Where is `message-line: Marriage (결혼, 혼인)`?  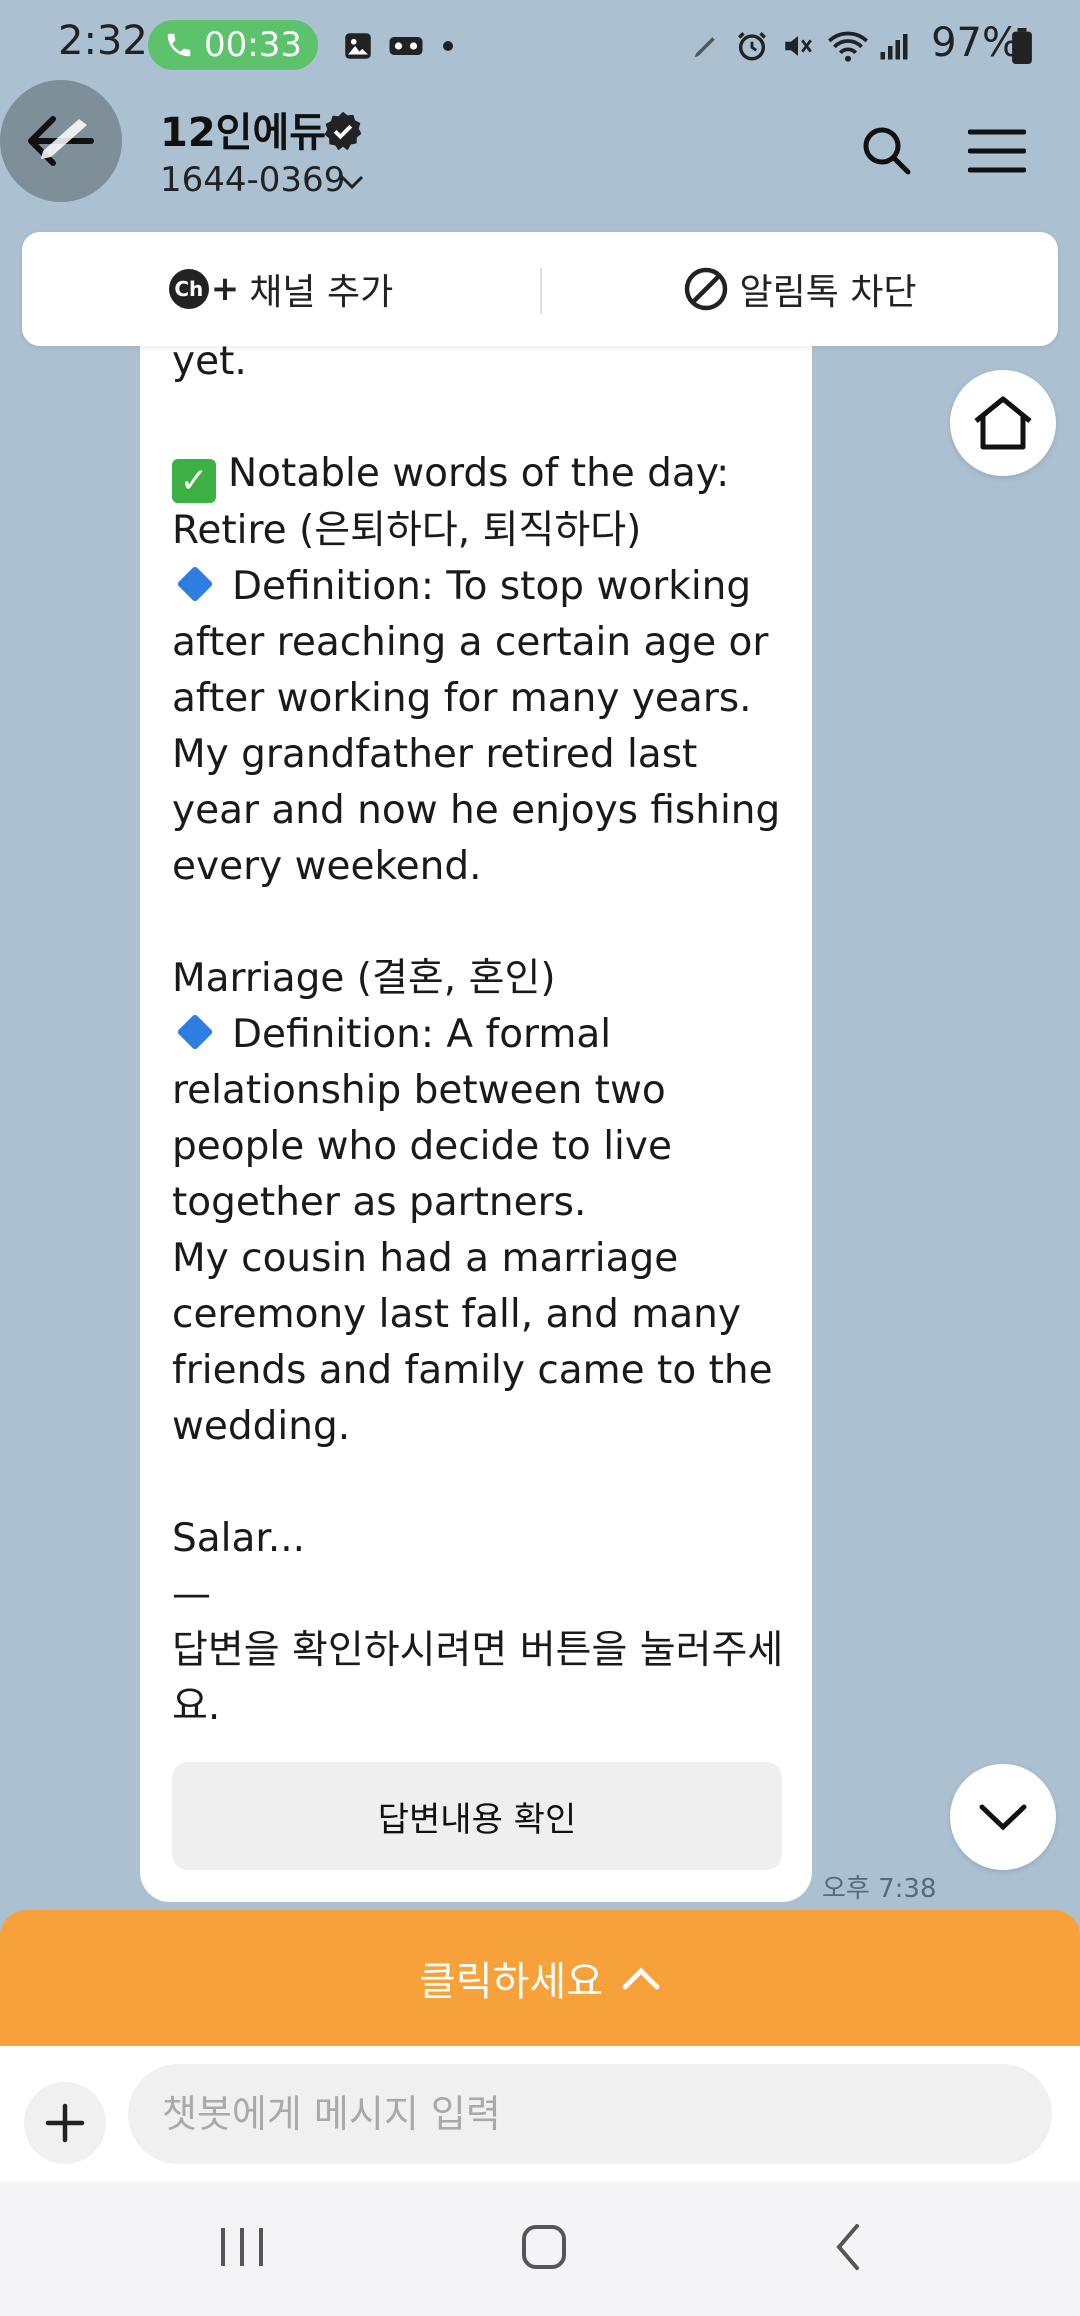 message-line: Marriage (결혼, 혼인) is located at coordinates (364, 978).